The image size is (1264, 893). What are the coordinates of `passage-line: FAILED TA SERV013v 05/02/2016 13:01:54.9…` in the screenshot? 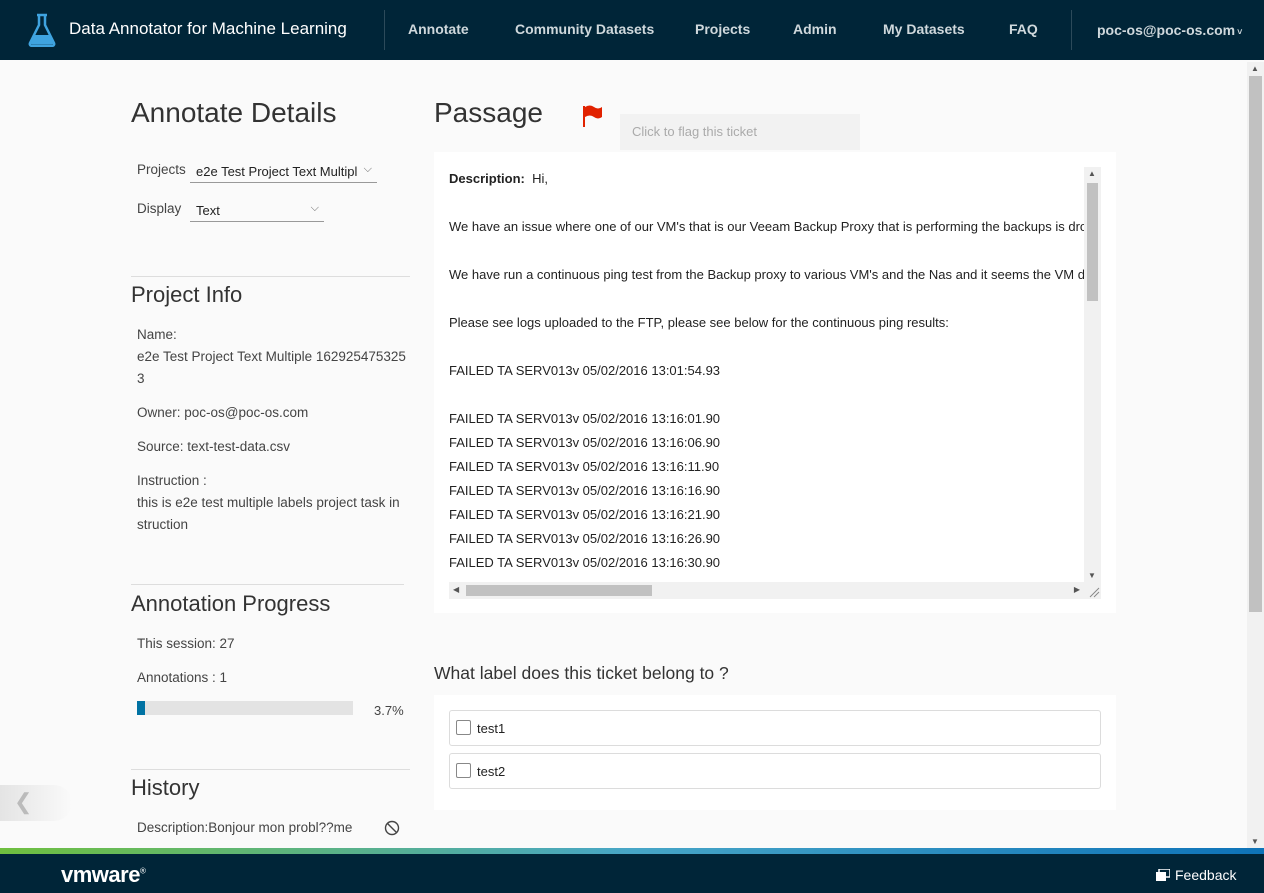 It's located at (585, 370).